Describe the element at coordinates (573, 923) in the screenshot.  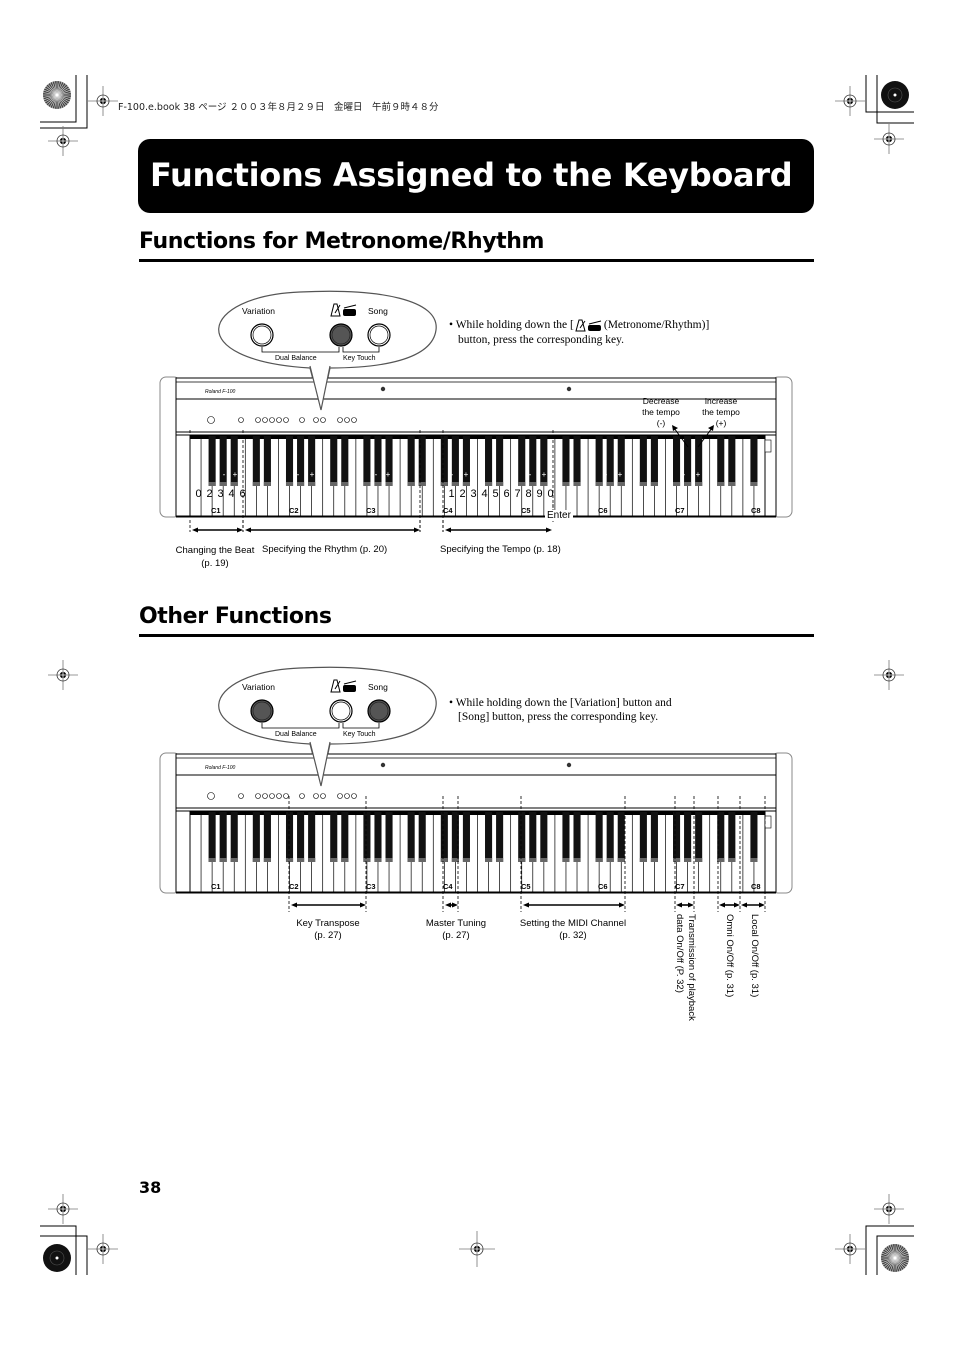
I see `range-label: Setting the MIDI Channel` at that location.